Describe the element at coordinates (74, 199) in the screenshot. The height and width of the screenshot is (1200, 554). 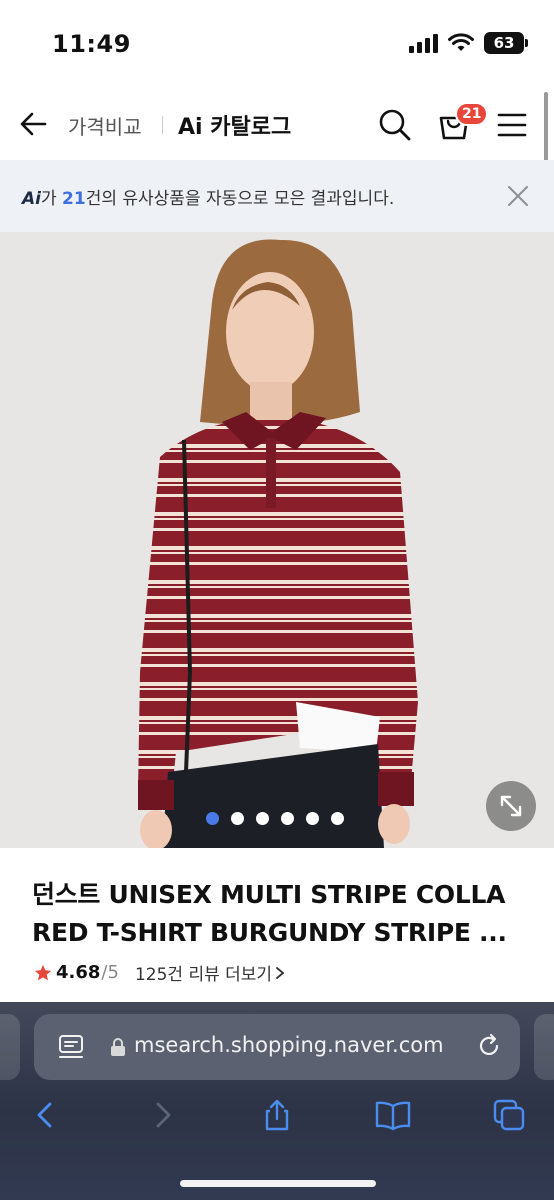
I see `similar-count: 21` at that location.